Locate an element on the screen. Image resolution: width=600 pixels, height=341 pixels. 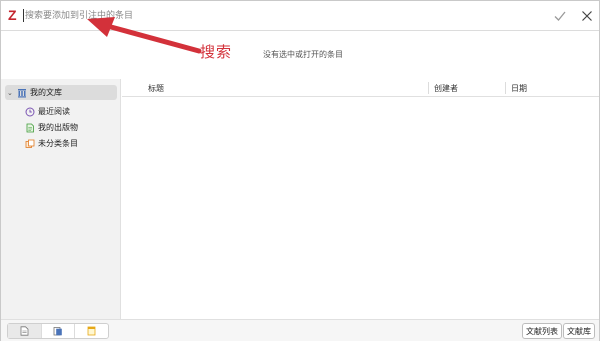
tree-item-my-publications: 我的出版物 is located at coordinates (70, 127).